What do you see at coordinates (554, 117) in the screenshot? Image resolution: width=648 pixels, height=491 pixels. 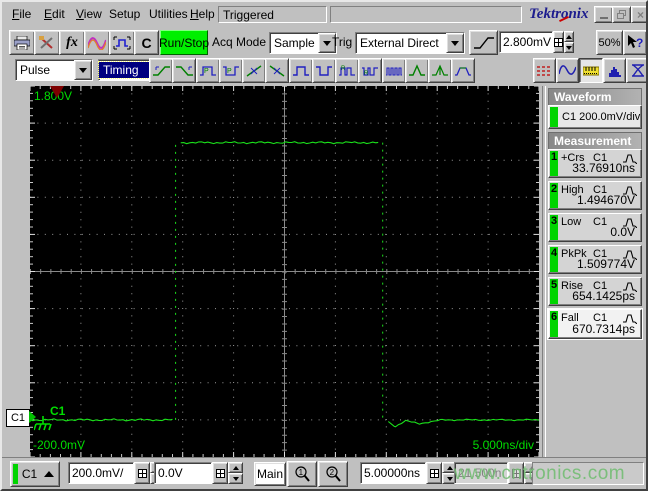 I see `waveform-channel-stripe` at bounding box center [554, 117].